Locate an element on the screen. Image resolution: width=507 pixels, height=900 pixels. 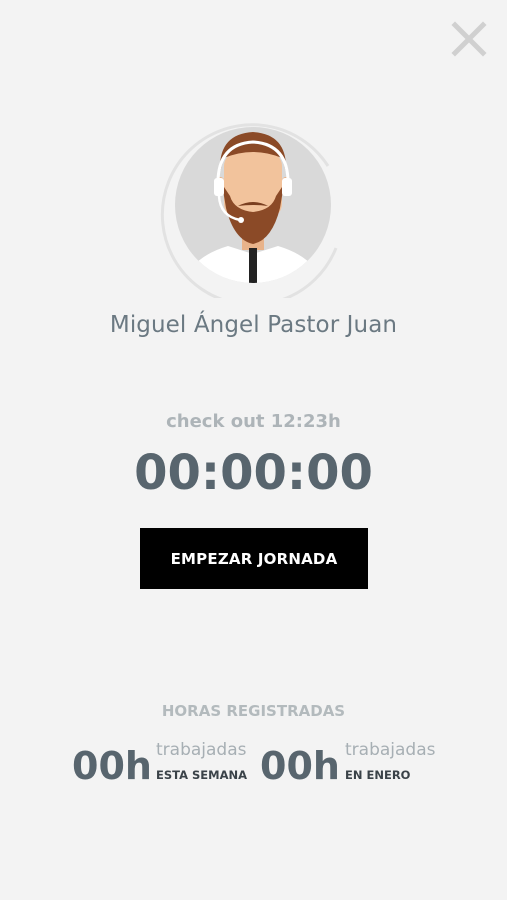
close-icon is located at coordinates (469, 39).